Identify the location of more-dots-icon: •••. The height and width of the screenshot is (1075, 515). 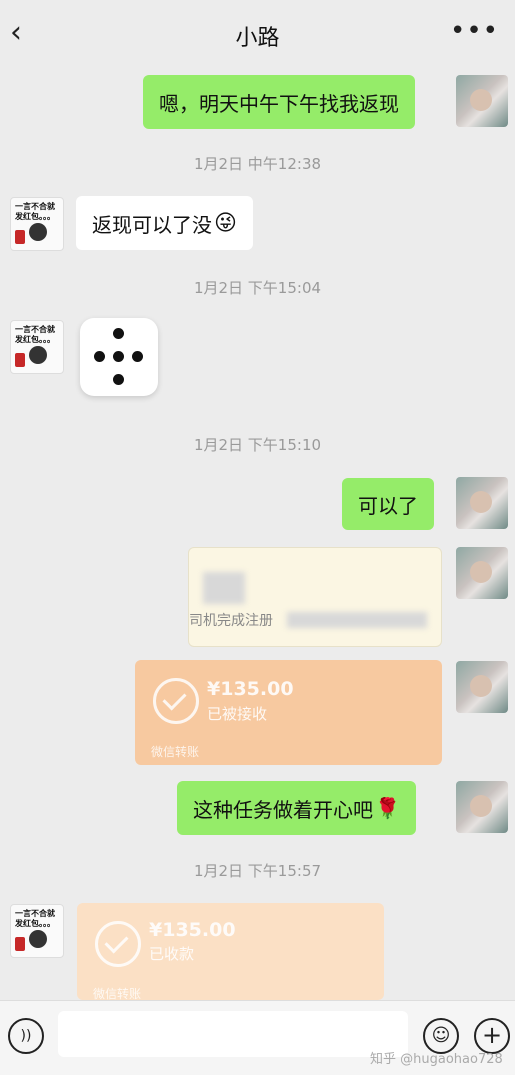
(474, 31).